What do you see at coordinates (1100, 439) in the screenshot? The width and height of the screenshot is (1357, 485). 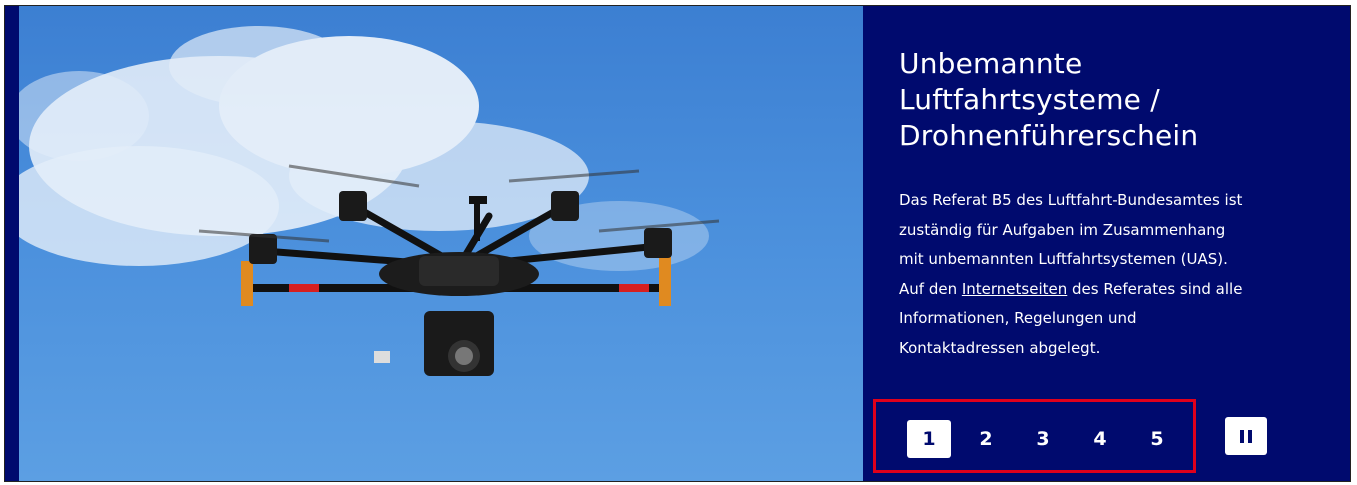 I see `page-button-4: 4` at bounding box center [1100, 439].